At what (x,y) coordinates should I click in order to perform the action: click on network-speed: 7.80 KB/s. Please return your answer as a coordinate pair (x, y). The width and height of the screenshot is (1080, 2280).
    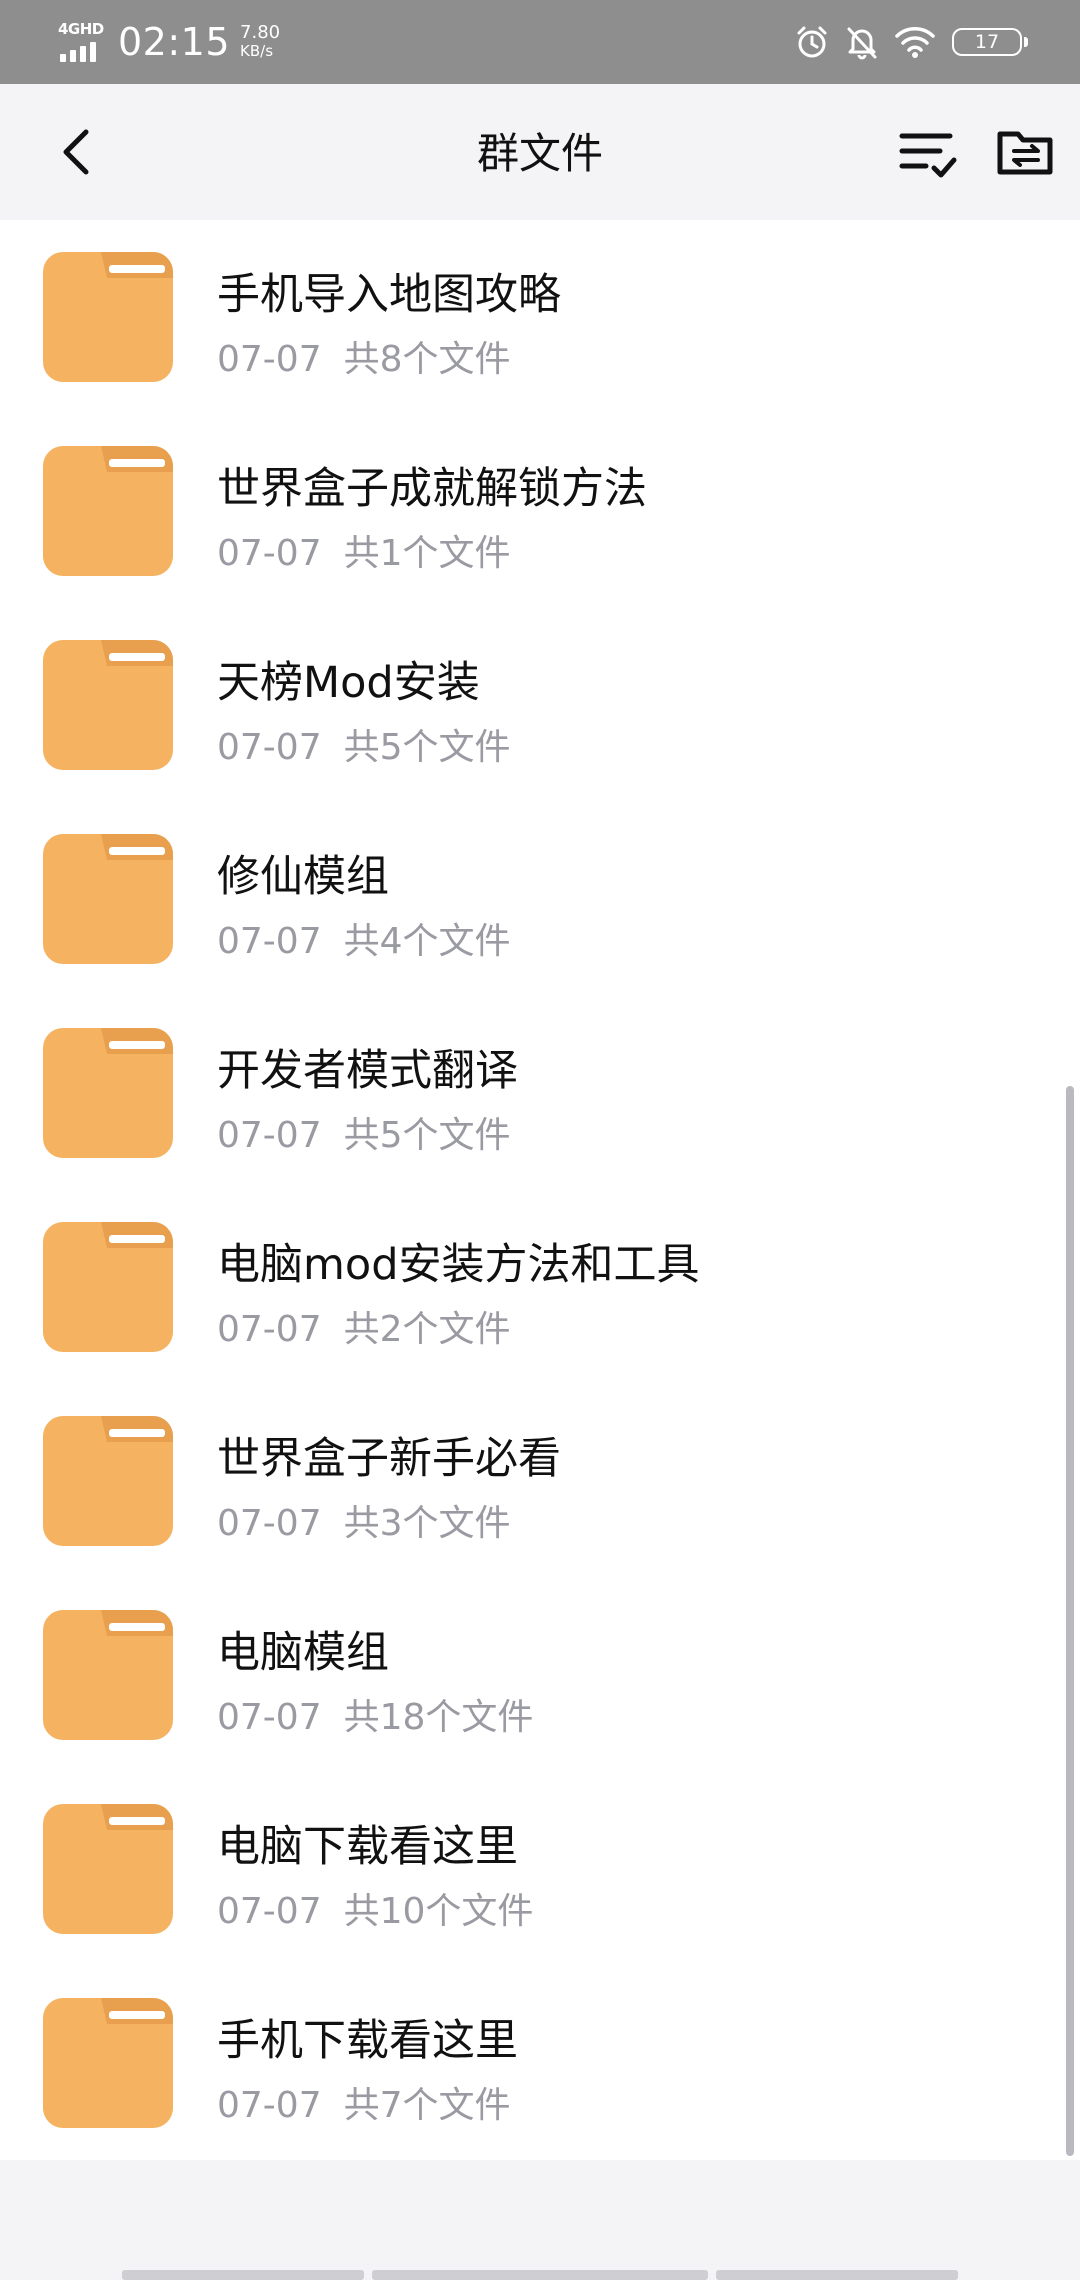
    Looking at the image, I should click on (260, 41).